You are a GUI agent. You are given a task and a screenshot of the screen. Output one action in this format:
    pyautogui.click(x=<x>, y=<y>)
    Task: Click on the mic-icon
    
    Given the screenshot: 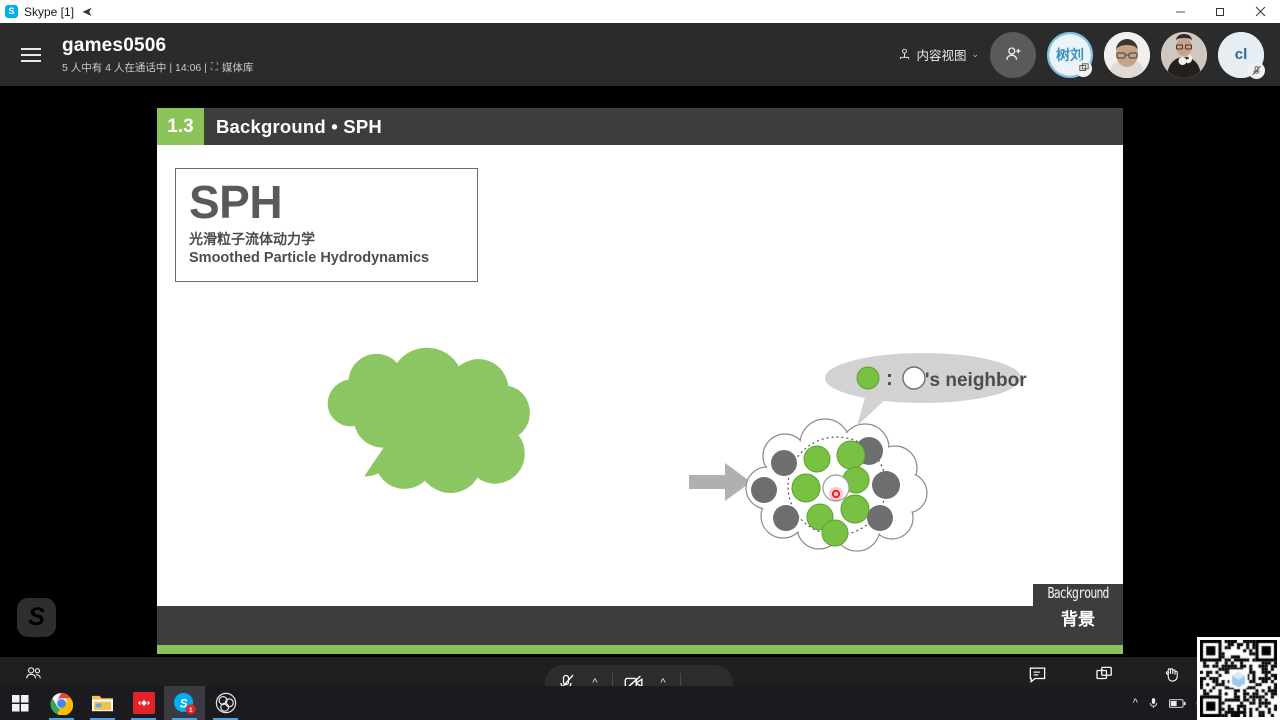 What is the action you would take?
    pyautogui.click(x=1153, y=703)
    